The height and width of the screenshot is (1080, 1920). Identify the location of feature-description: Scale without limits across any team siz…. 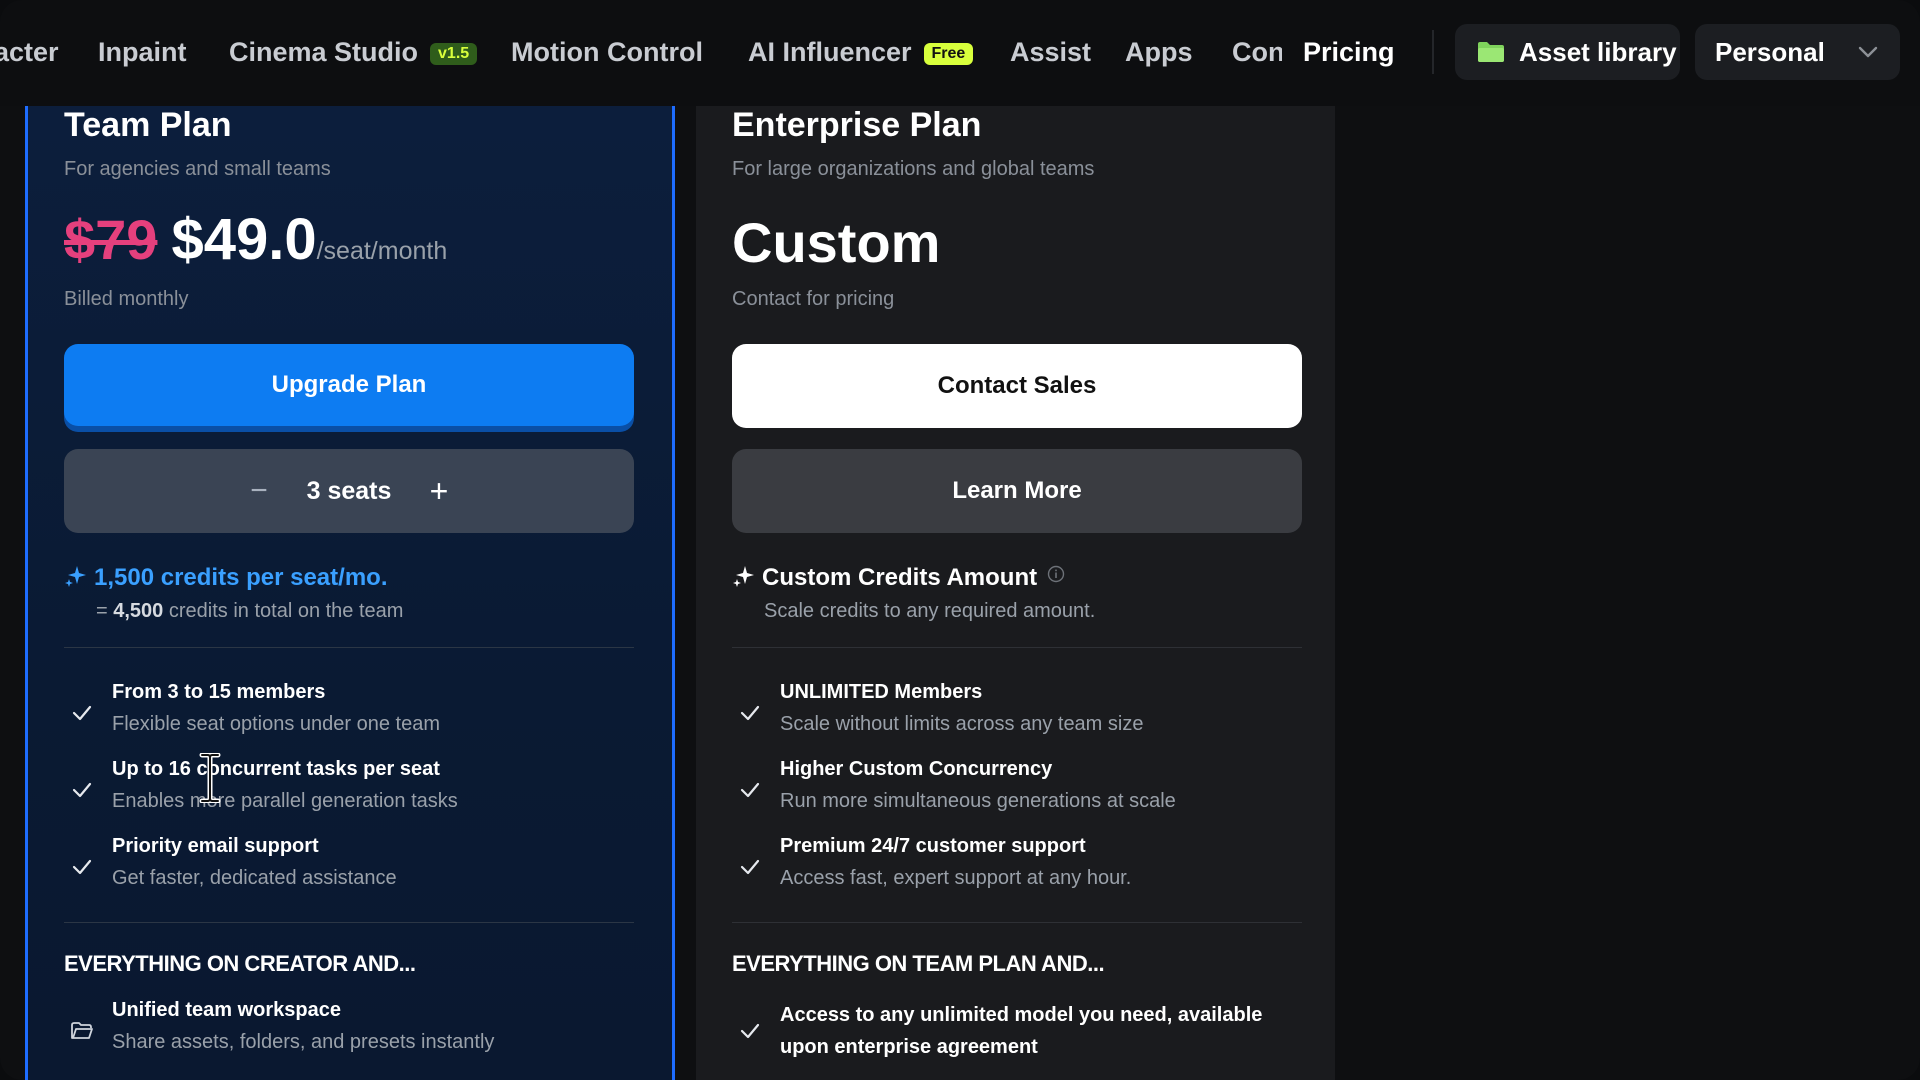
(962, 724).